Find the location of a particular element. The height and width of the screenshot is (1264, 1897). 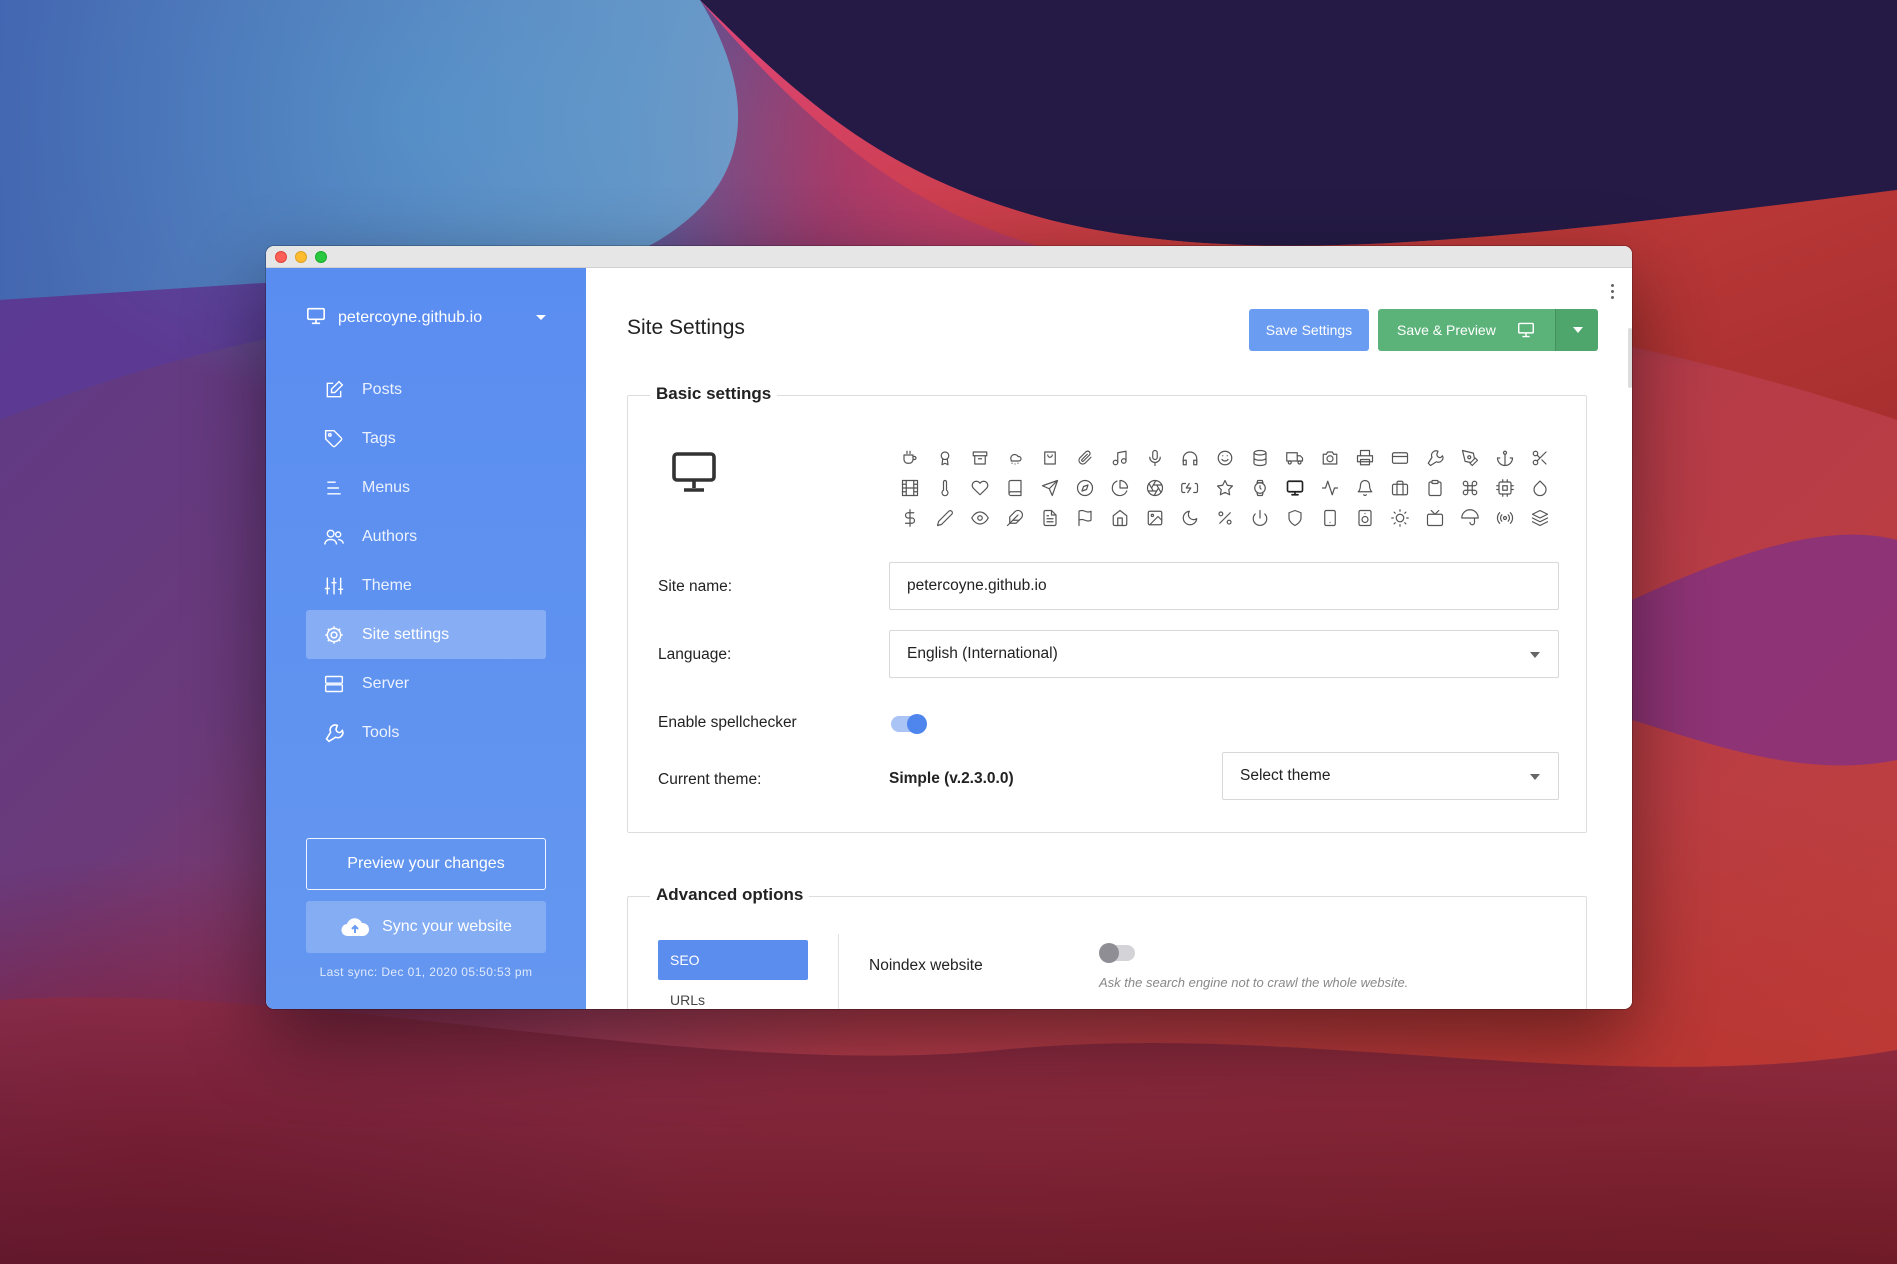

scissors-icon is located at coordinates (1539, 458).